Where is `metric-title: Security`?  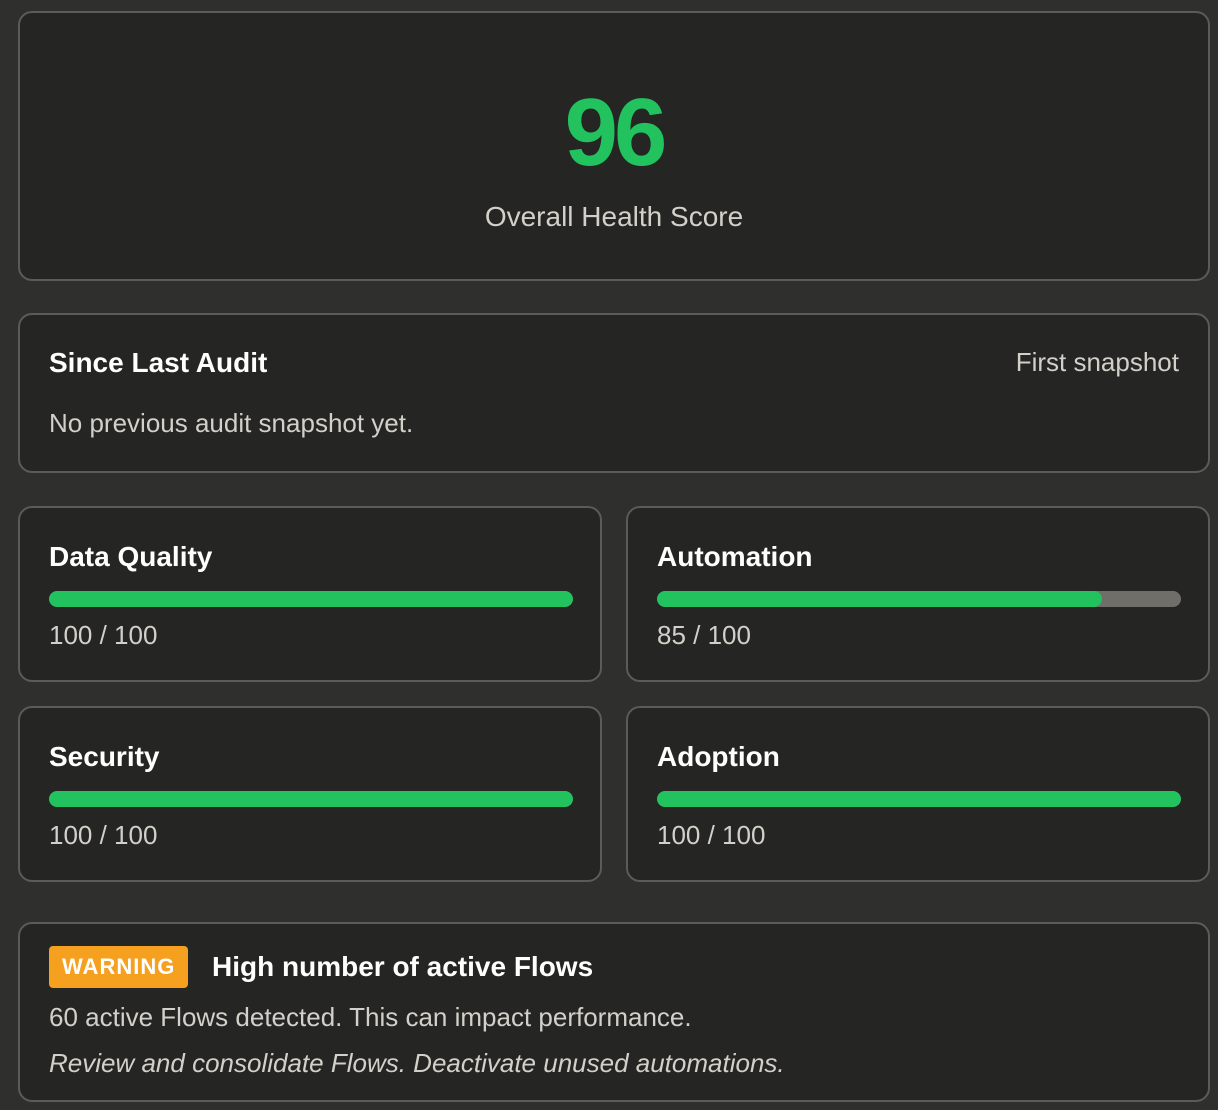
metric-title: Security is located at coordinates (104, 756).